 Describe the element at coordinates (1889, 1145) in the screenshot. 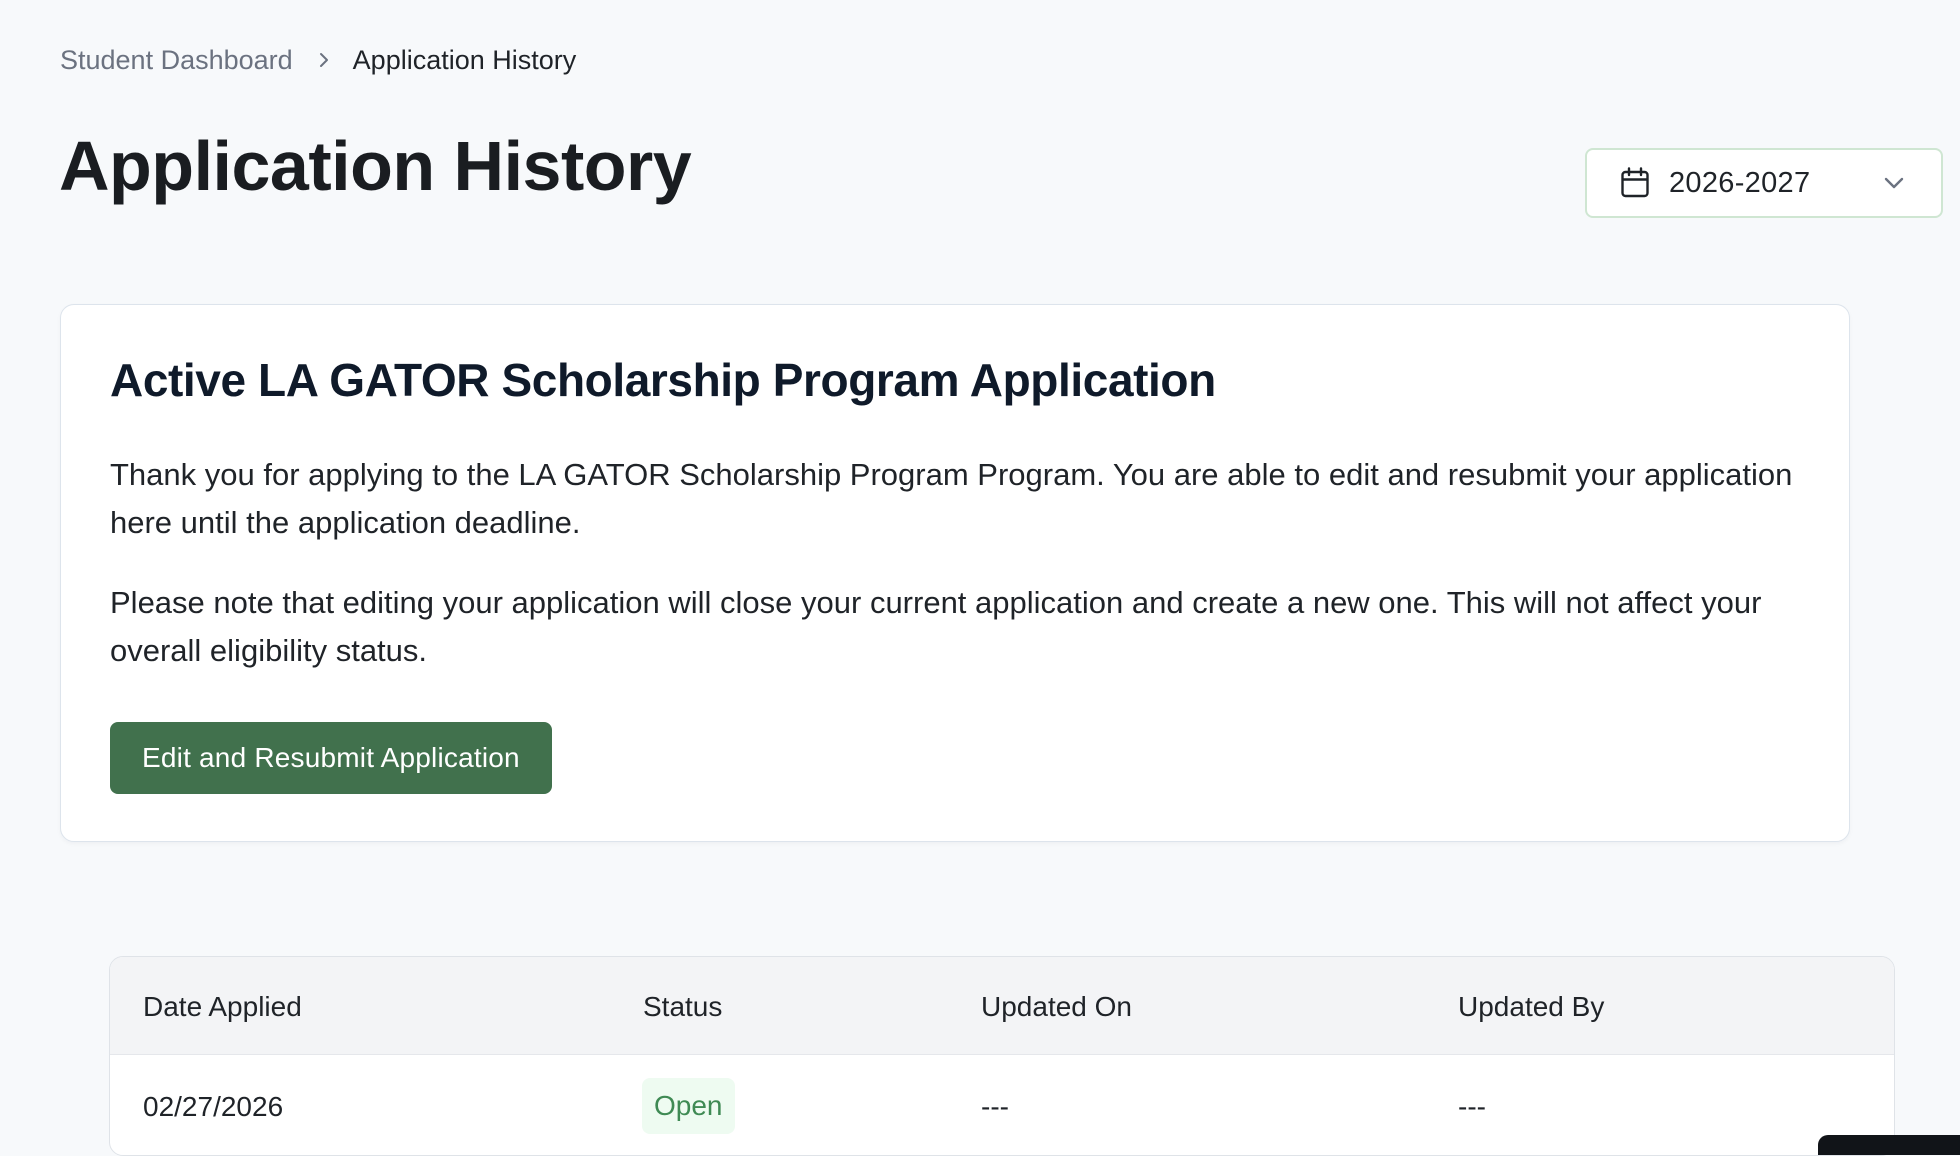

I see `floating-widget-edge` at that location.